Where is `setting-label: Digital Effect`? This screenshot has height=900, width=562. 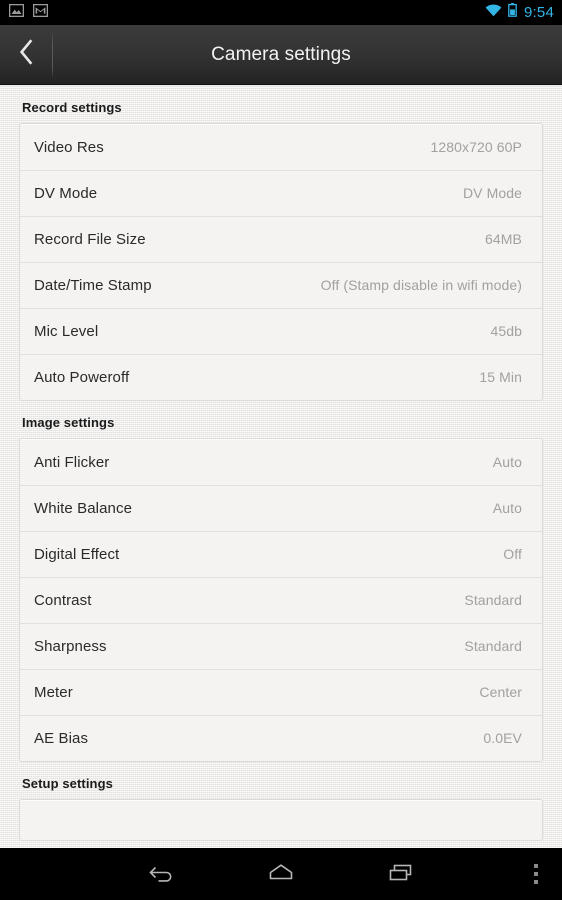
setting-label: Digital Effect is located at coordinates (77, 554).